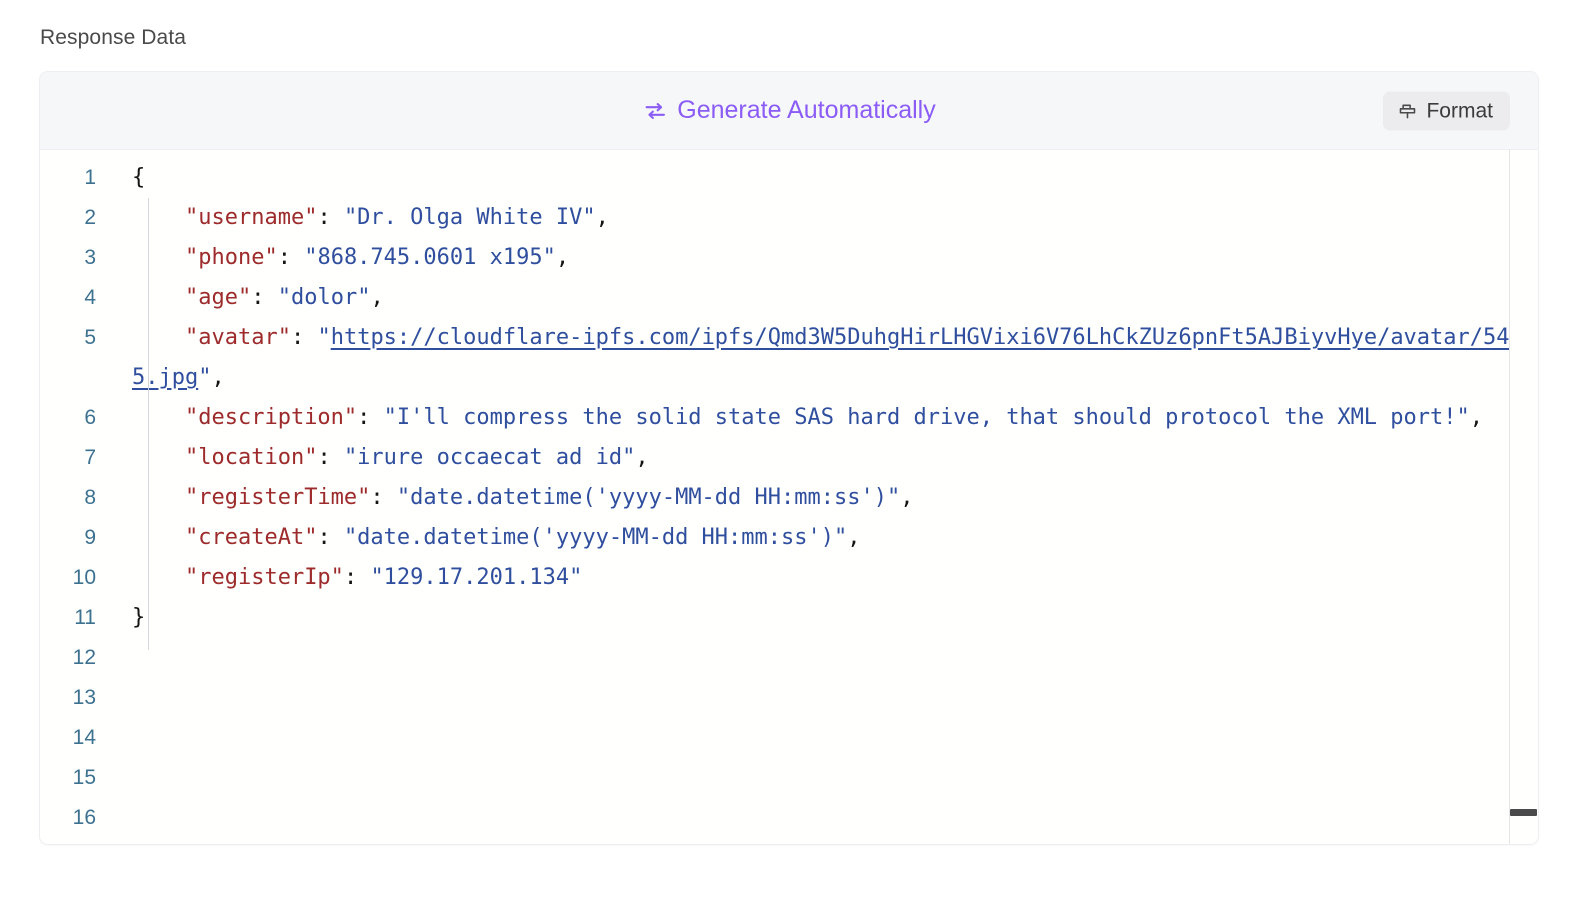  I want to click on horizontal-scrollbar-thumb, so click(1523, 812).